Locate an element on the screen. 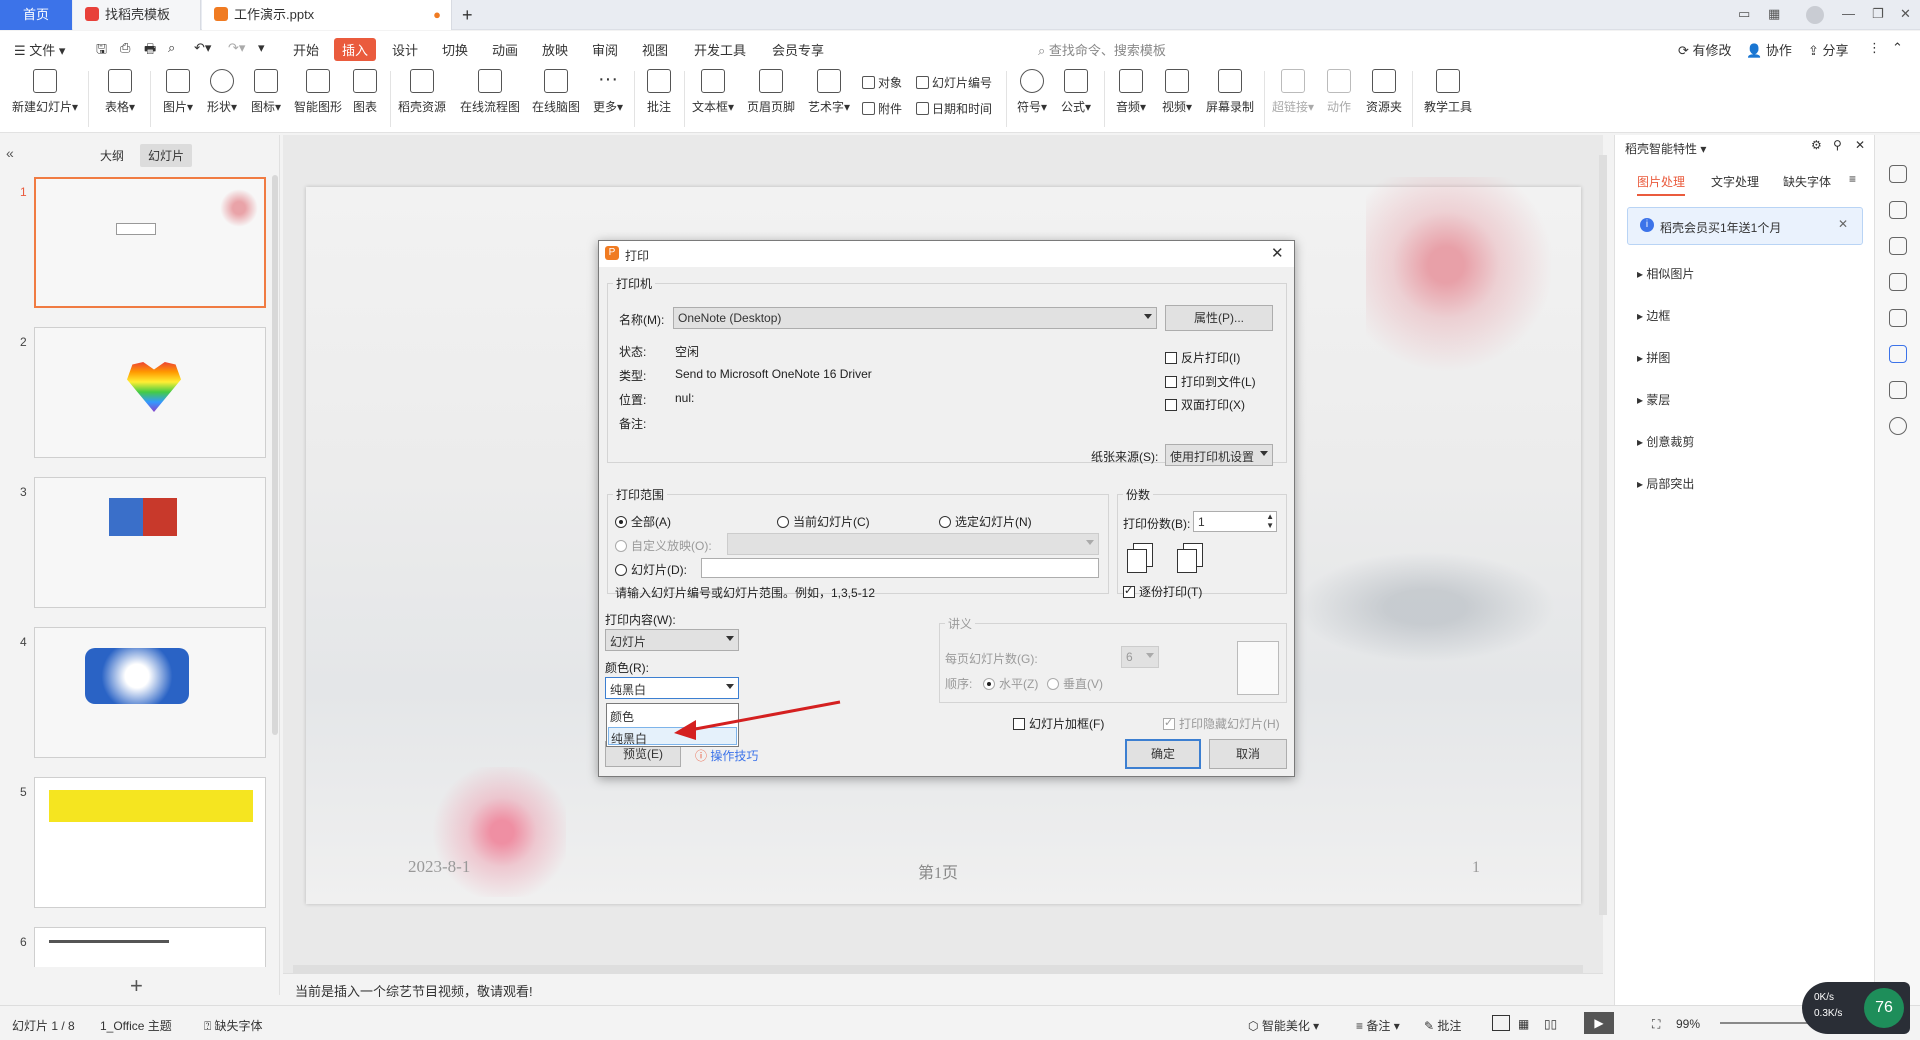 The height and width of the screenshot is (1040, 1920). symbol-button: 符号▾ is located at coordinates (1032, 92).